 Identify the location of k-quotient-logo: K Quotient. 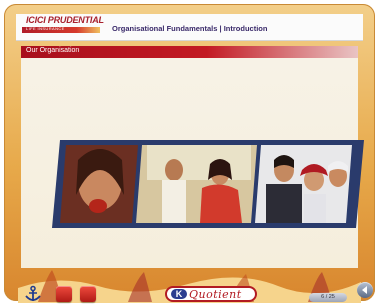
(211, 294).